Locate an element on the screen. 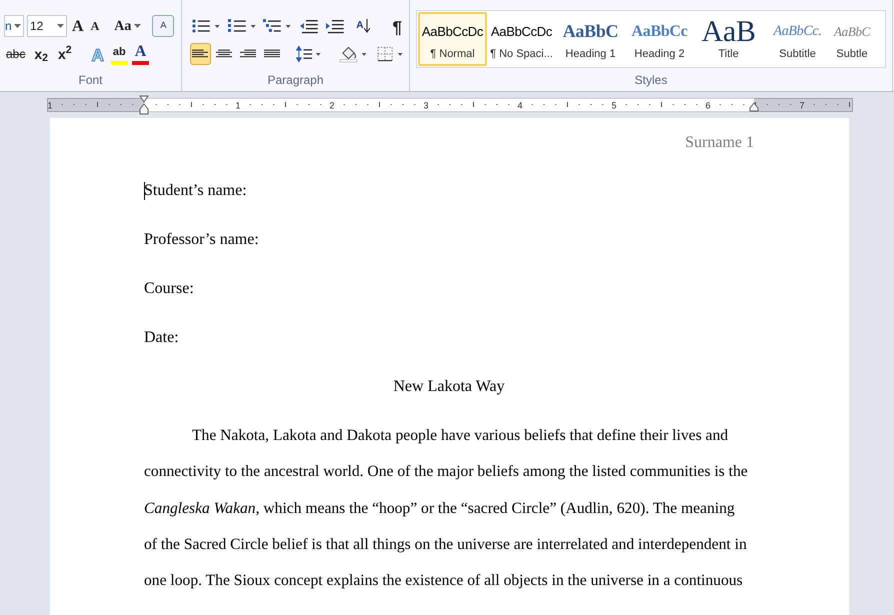  style-option: AaBbC Subtle is located at coordinates (852, 39).